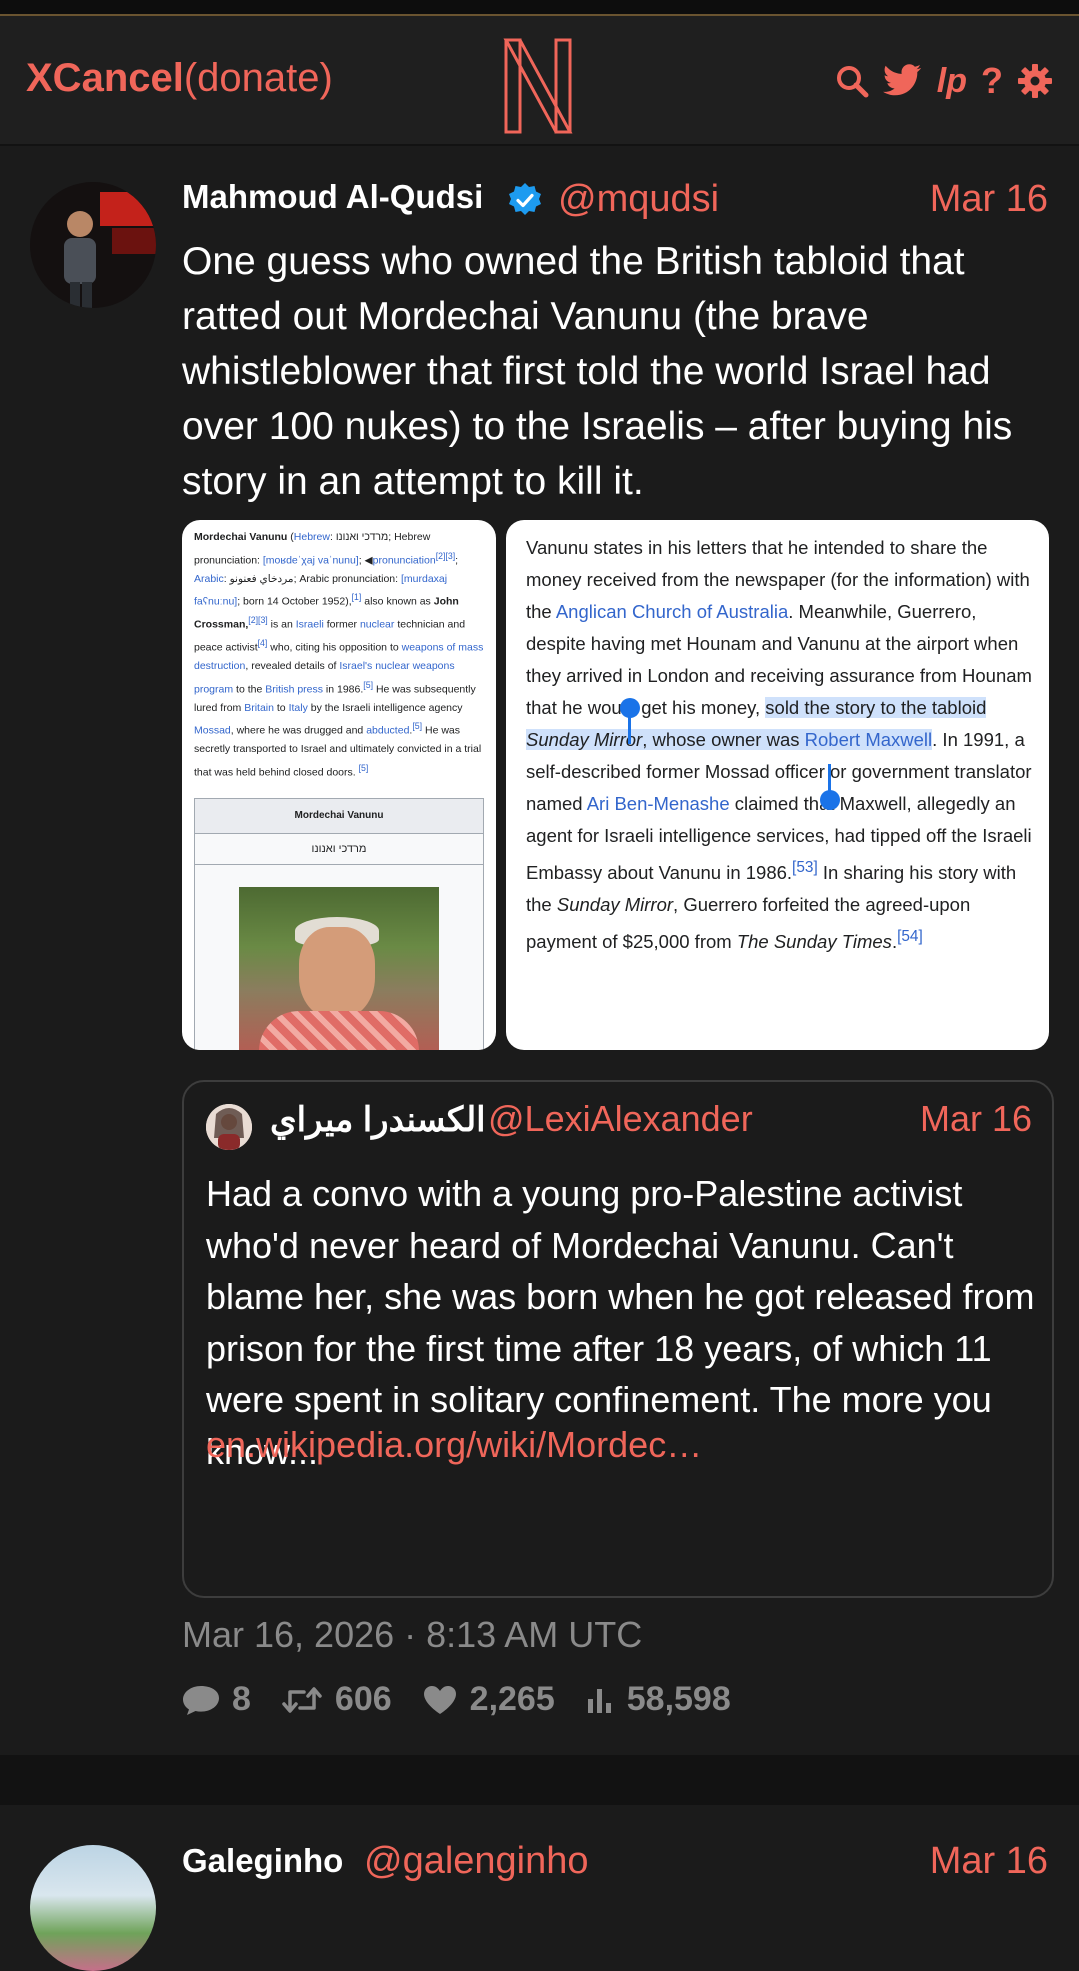 This screenshot has width=1079, height=1971. What do you see at coordinates (989, 1861) in the screenshot?
I see `next-tweet-date: Mar 16` at bounding box center [989, 1861].